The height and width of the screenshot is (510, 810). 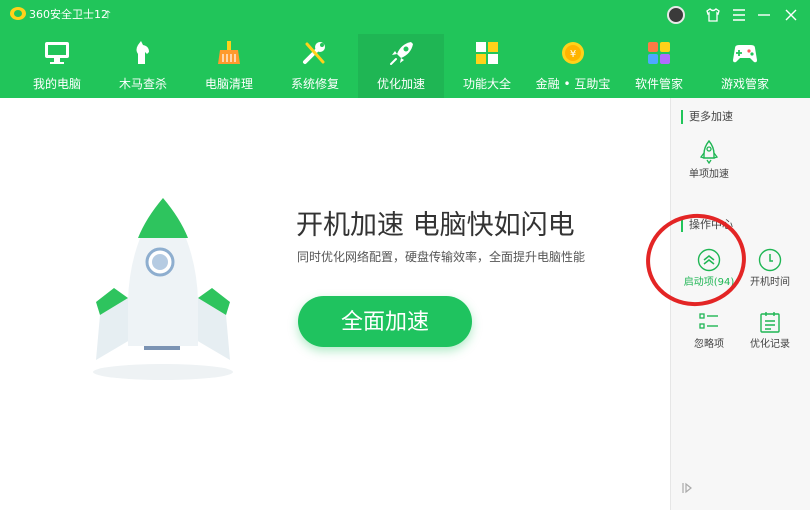 I want to click on skin-icon, so click(x=713, y=15).